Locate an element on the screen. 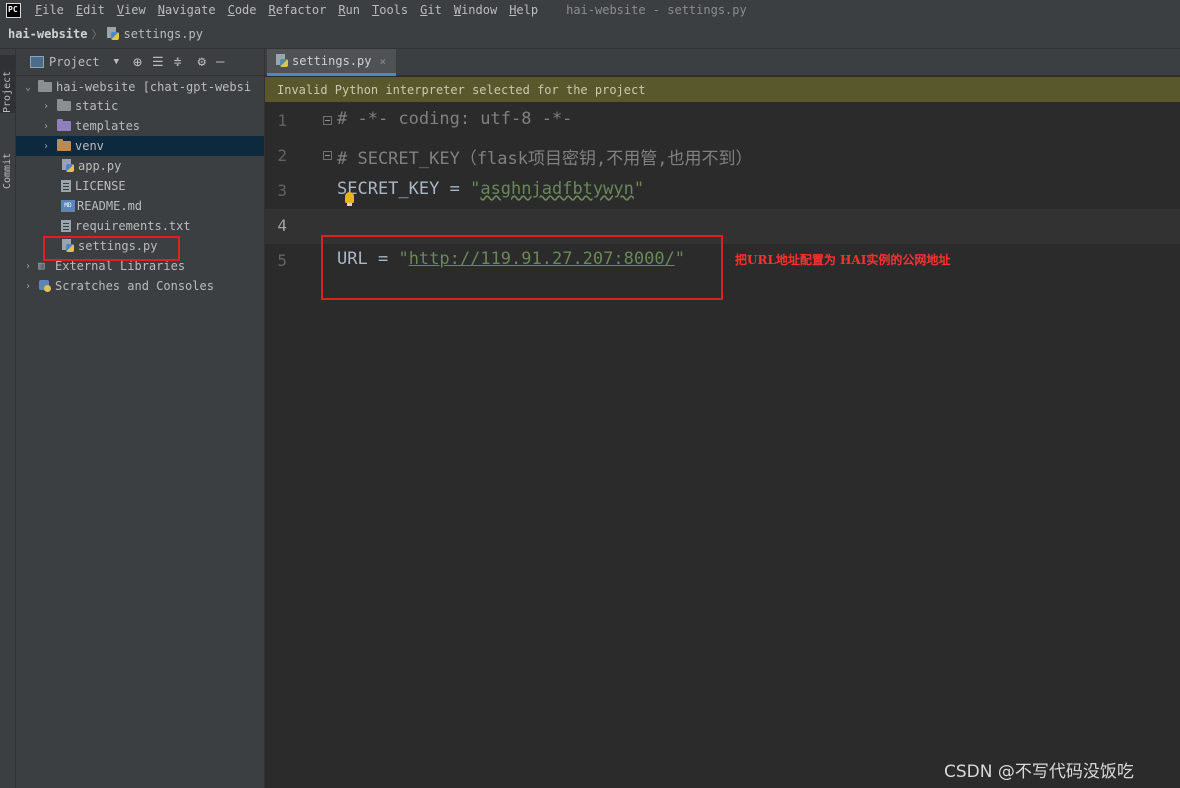 This screenshot has width=1180, height=788. highlight-box-url-line is located at coordinates (522, 267).